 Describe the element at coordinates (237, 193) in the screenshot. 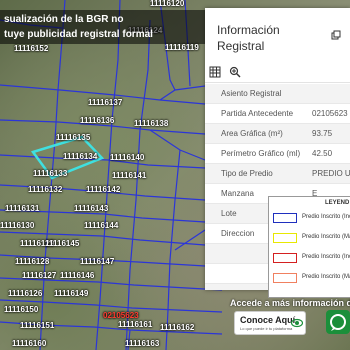

I see `attribute-key: Manzana` at that location.